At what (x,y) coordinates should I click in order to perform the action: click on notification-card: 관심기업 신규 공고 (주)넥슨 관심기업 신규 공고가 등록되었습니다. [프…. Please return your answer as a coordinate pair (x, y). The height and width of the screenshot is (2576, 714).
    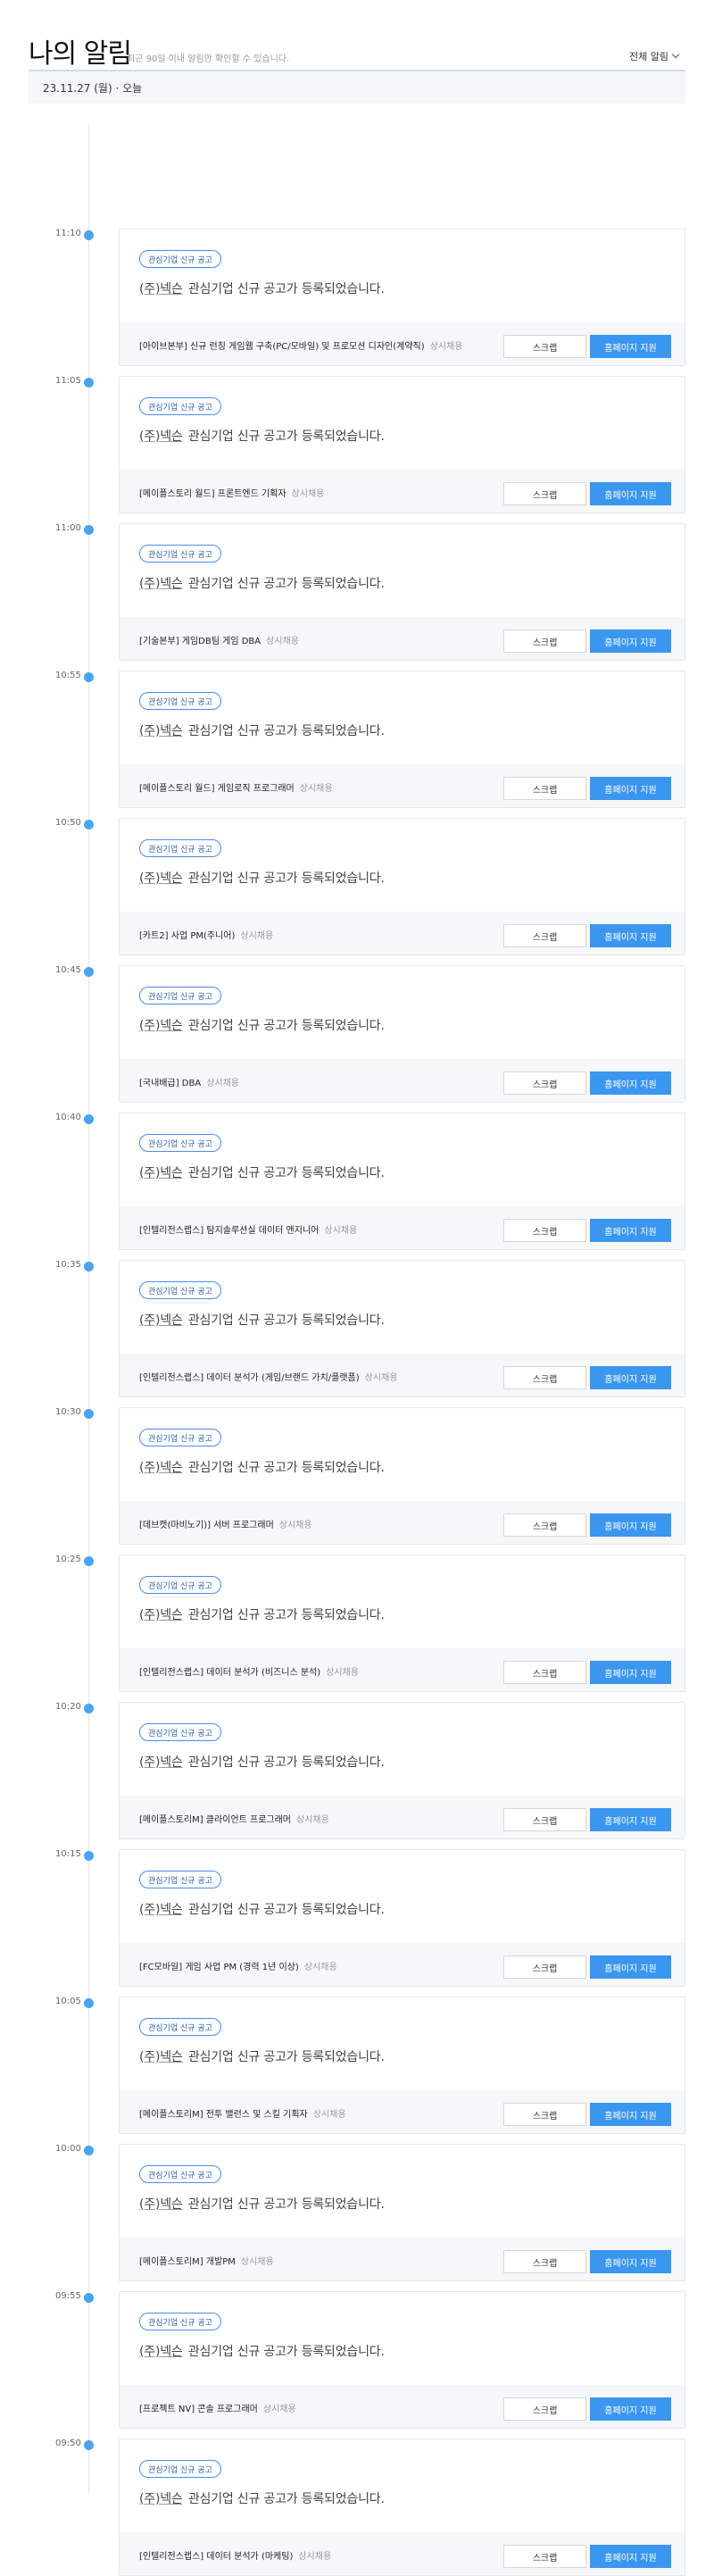
    Looking at the image, I should click on (402, 2360).